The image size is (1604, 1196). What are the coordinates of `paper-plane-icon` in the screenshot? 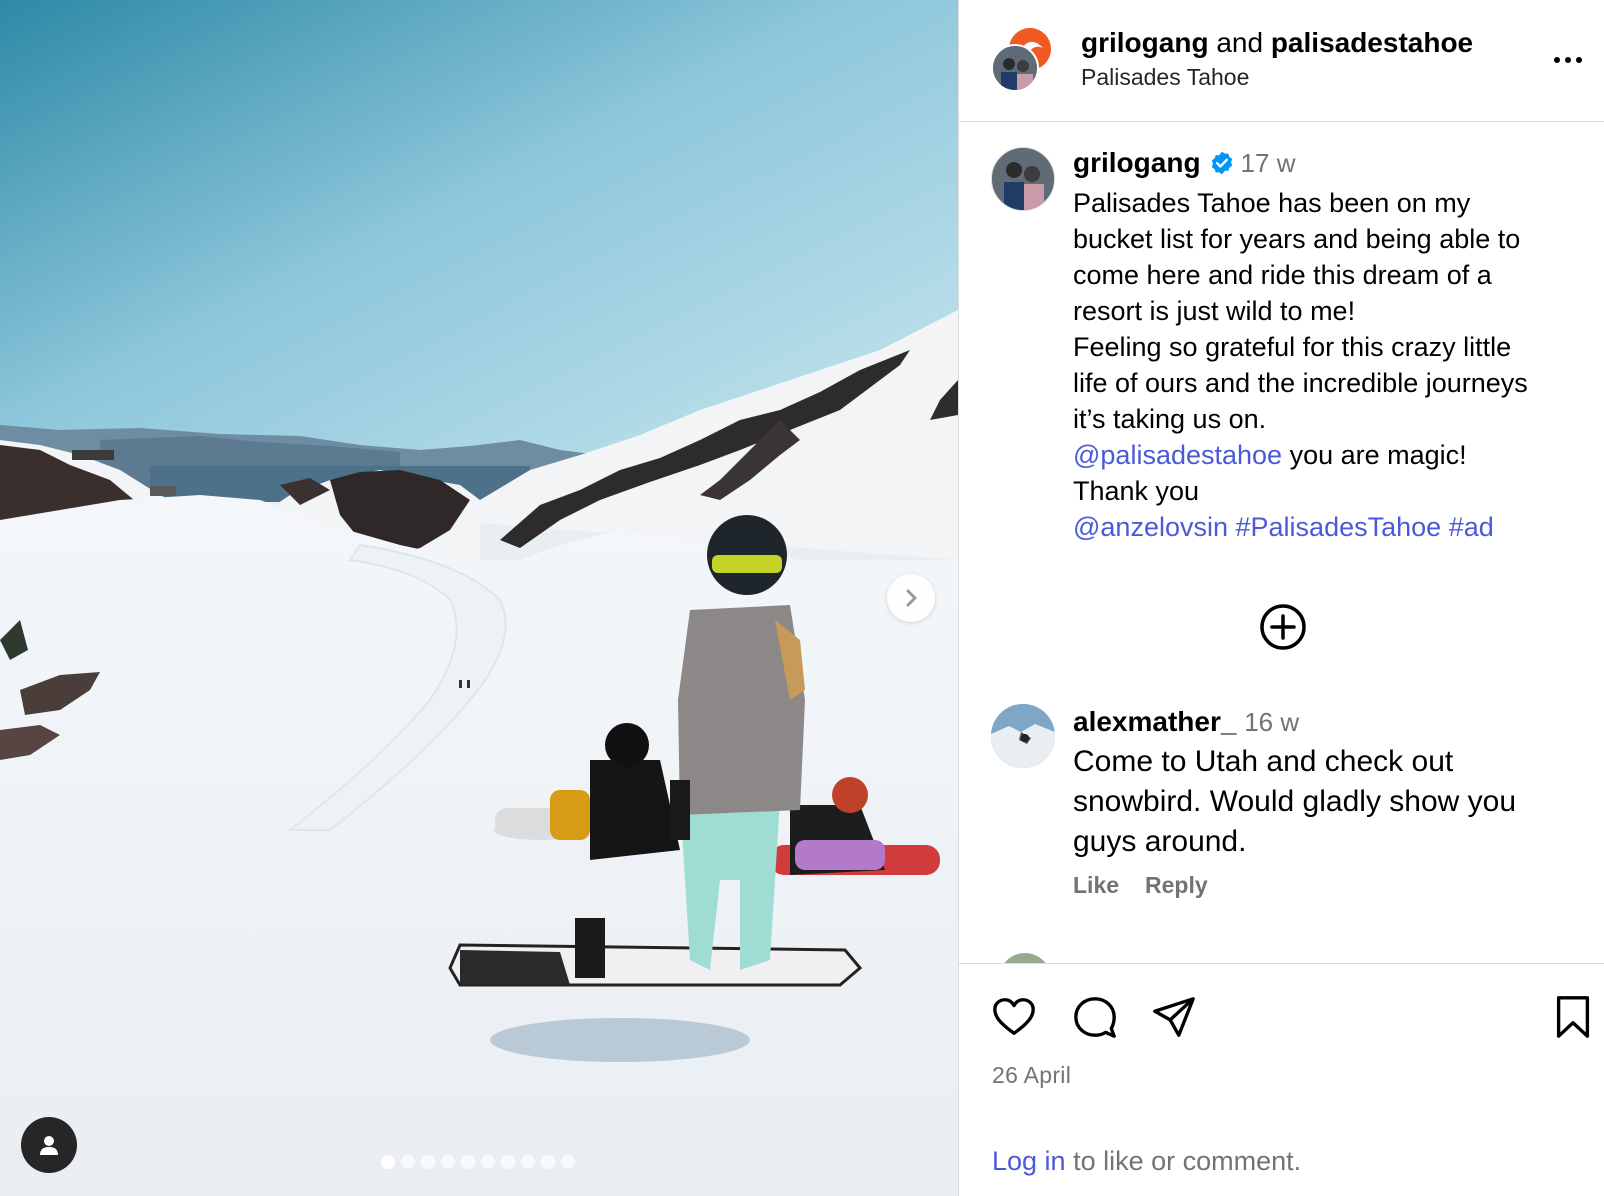 It's located at (1174, 1017).